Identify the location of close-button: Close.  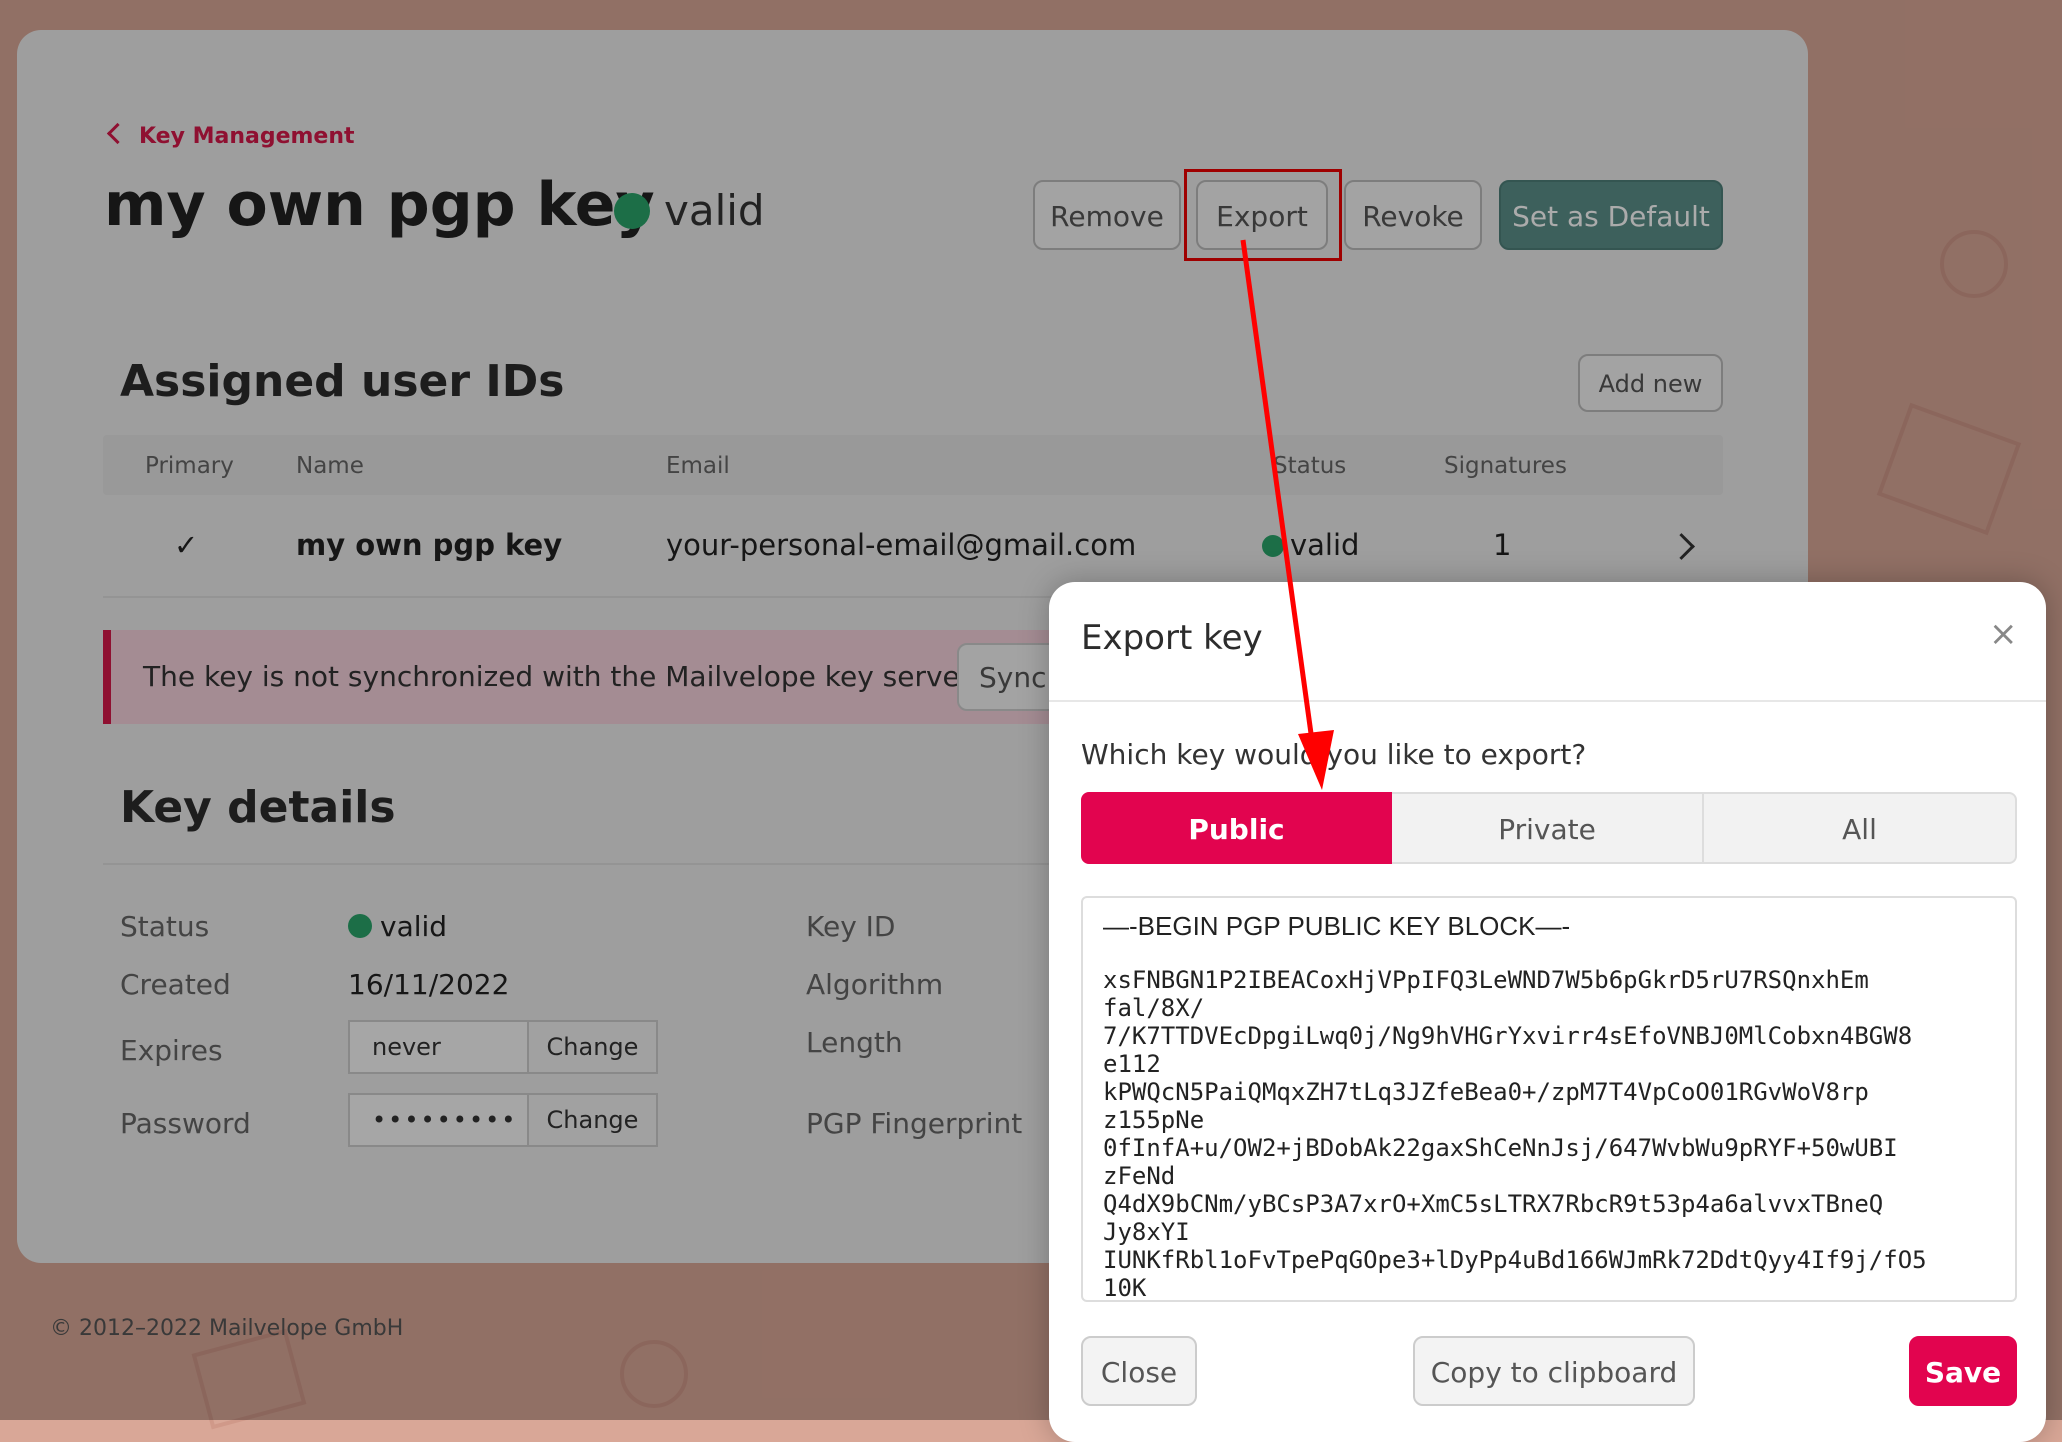
(1139, 1371).